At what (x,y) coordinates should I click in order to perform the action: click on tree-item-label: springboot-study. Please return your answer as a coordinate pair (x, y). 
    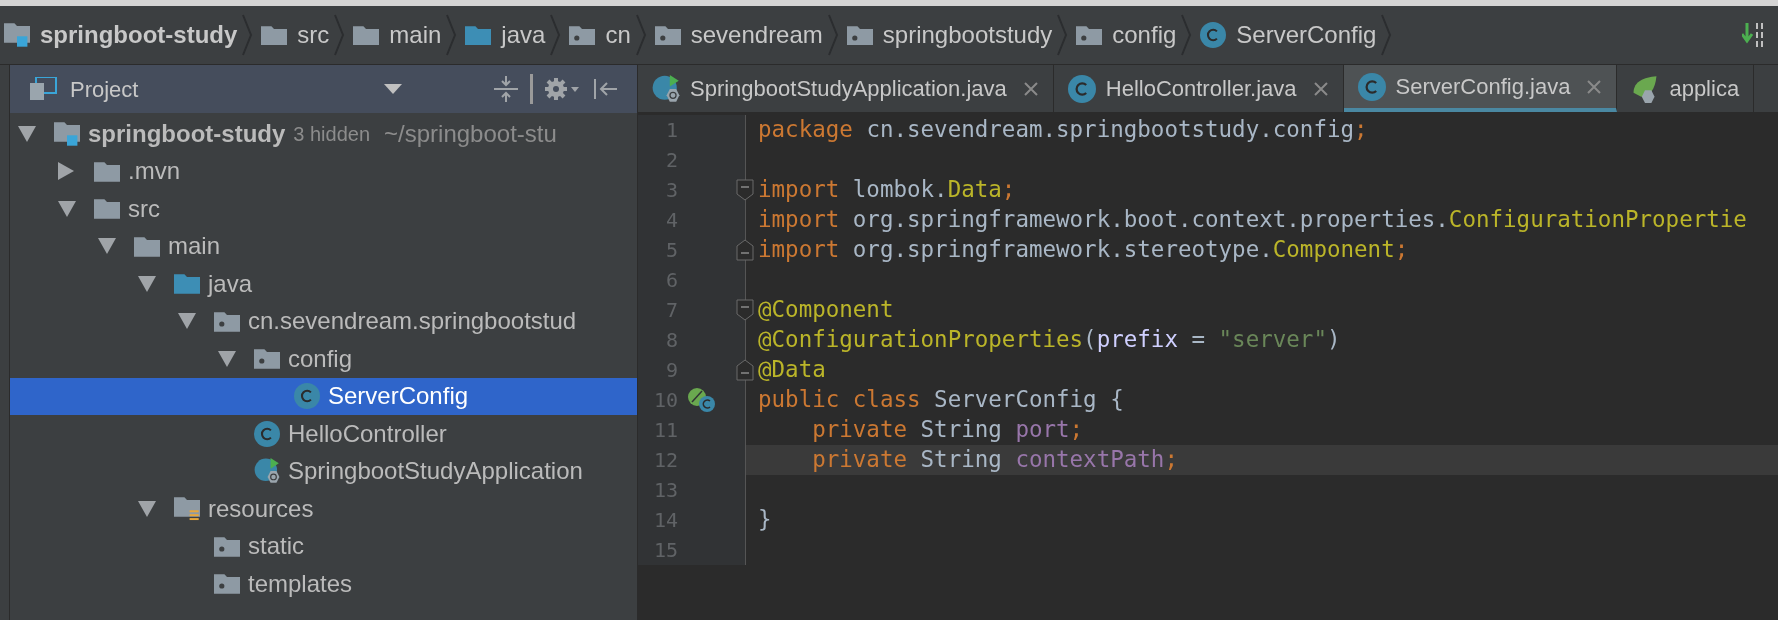
    Looking at the image, I should click on (187, 133).